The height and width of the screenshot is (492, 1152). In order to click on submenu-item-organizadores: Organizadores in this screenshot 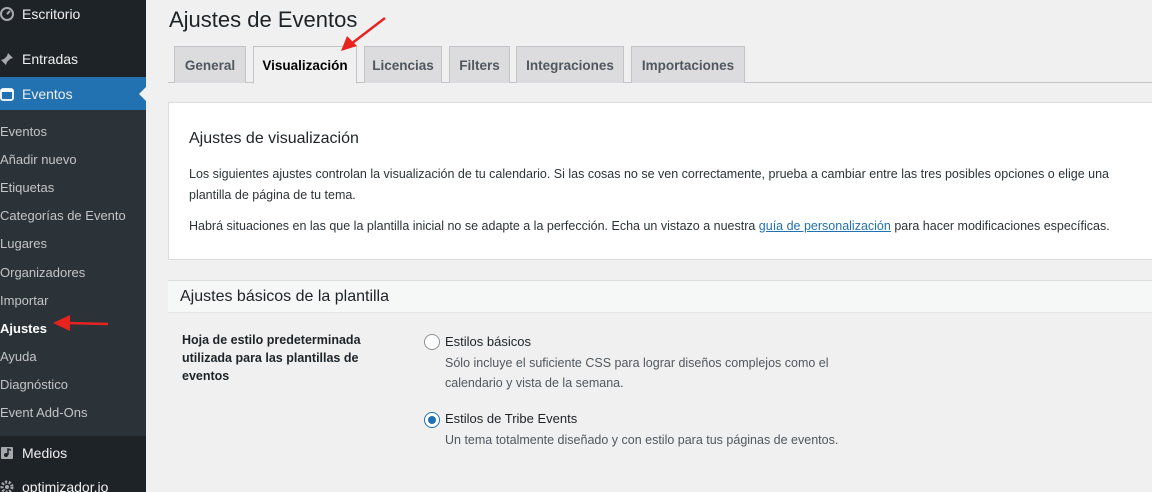, I will do `click(42, 273)`.